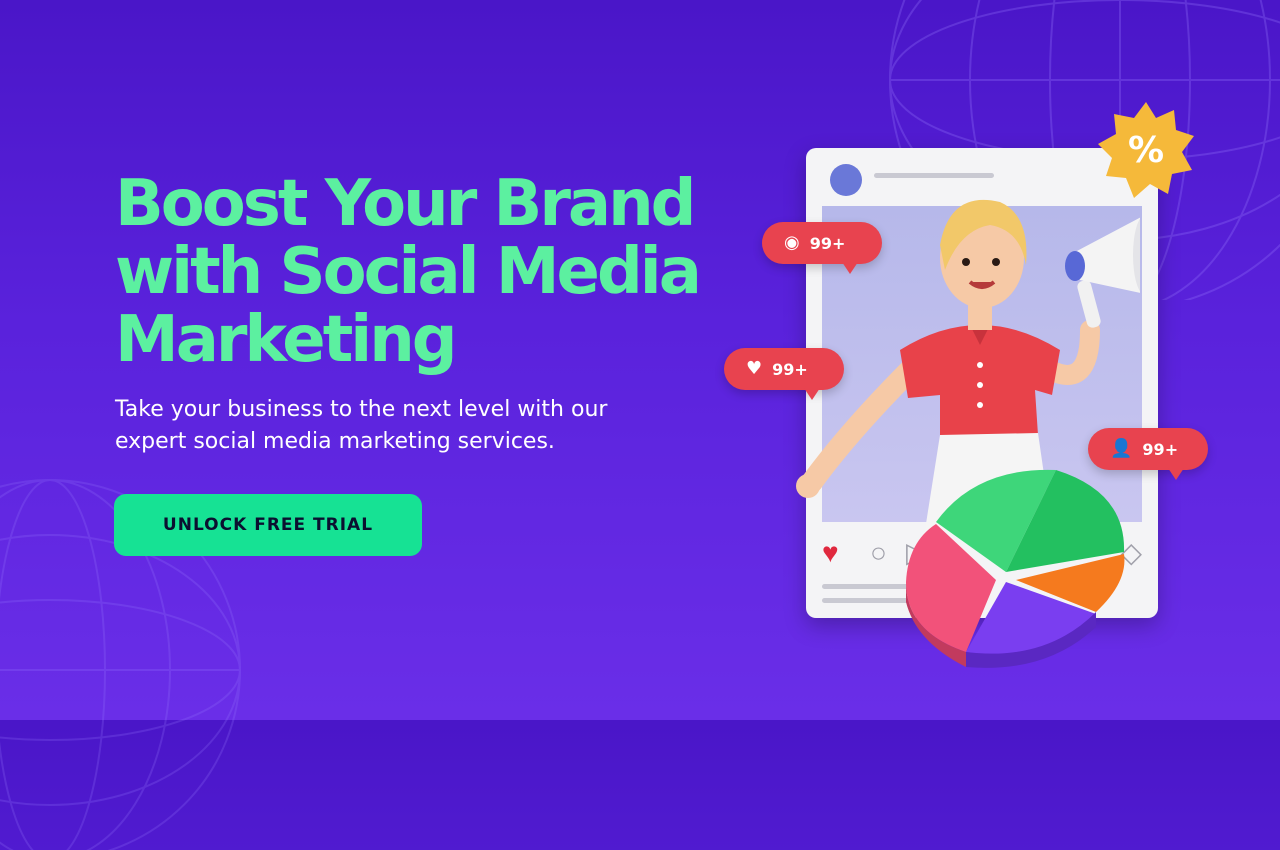 The image size is (1280, 850). What do you see at coordinates (792, 242) in the screenshot?
I see `eye-icon: ◉` at bounding box center [792, 242].